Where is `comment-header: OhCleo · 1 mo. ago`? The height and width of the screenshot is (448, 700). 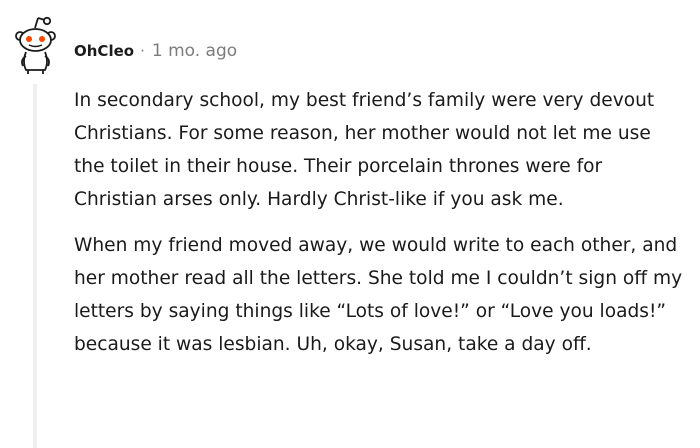 comment-header: OhCleo · 1 mo. ago is located at coordinates (155, 51).